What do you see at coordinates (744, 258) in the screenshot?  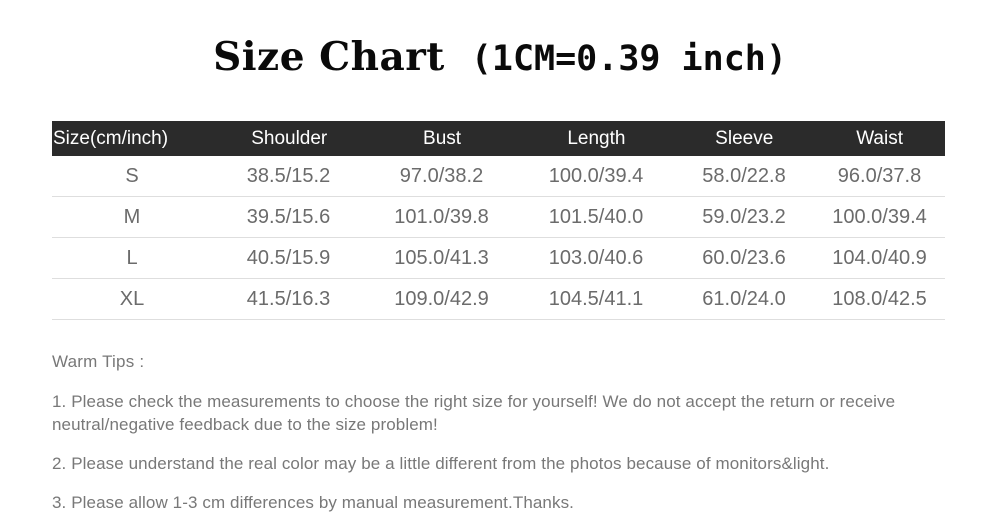 I see `cell-sleeve: 60.0/23.6` at bounding box center [744, 258].